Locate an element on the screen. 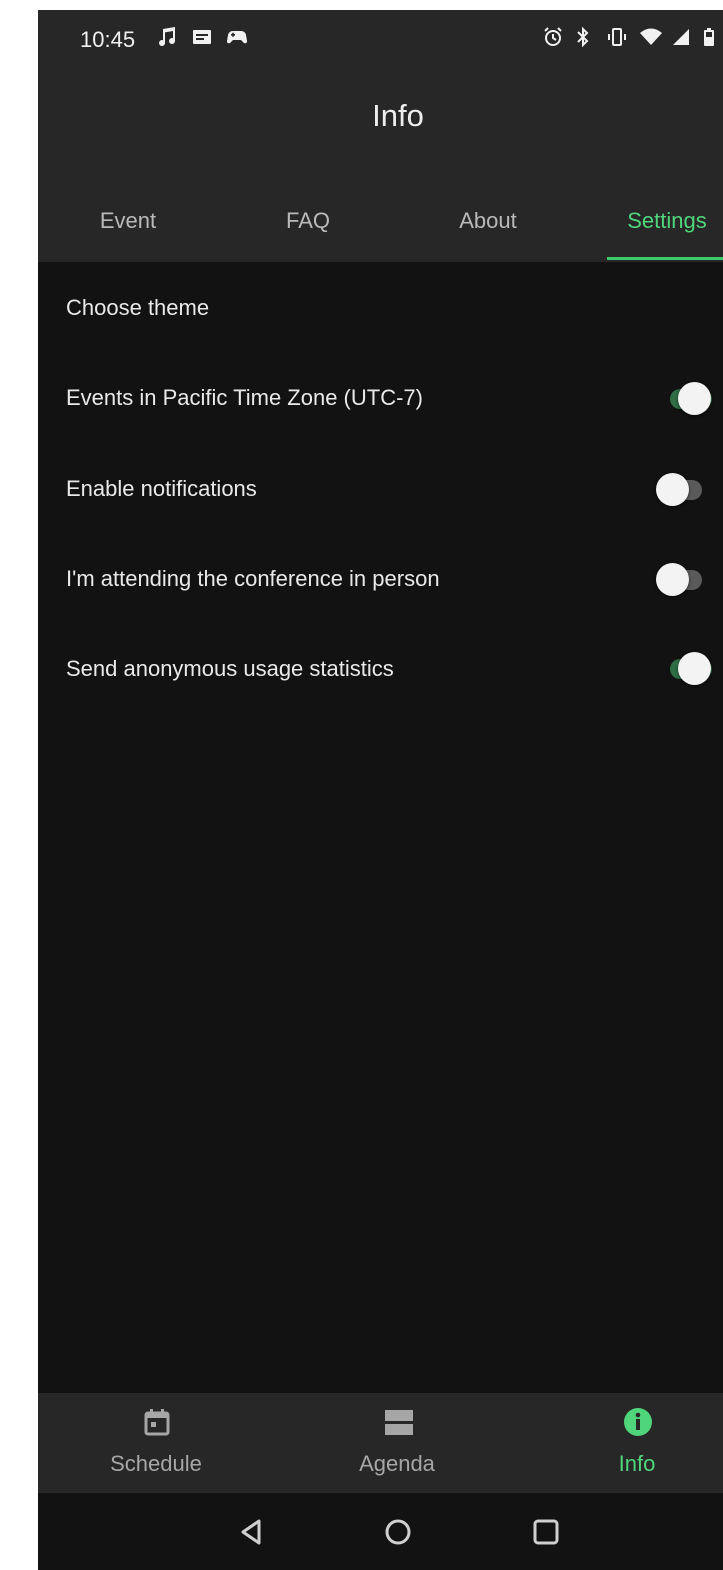  notification-icons is located at coordinates (202, 37).